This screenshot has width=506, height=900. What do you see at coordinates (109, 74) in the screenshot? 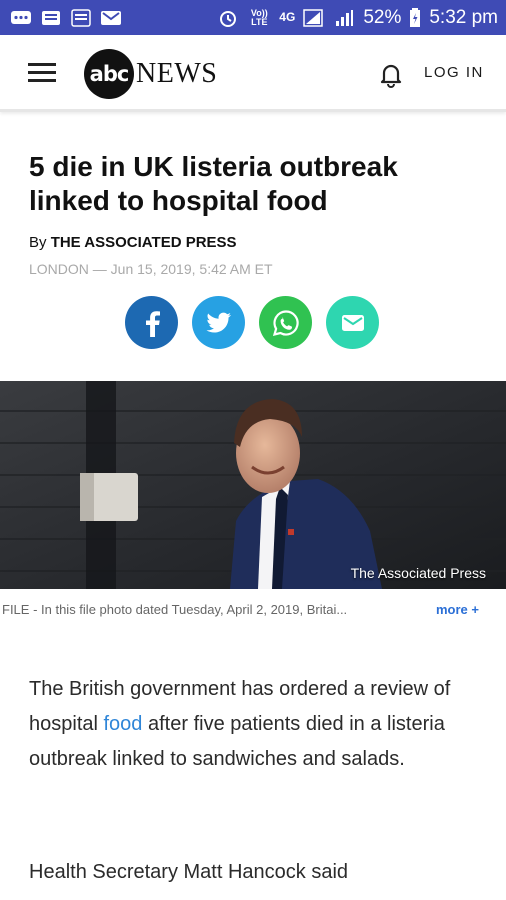
I see `logo-mark: abc` at bounding box center [109, 74].